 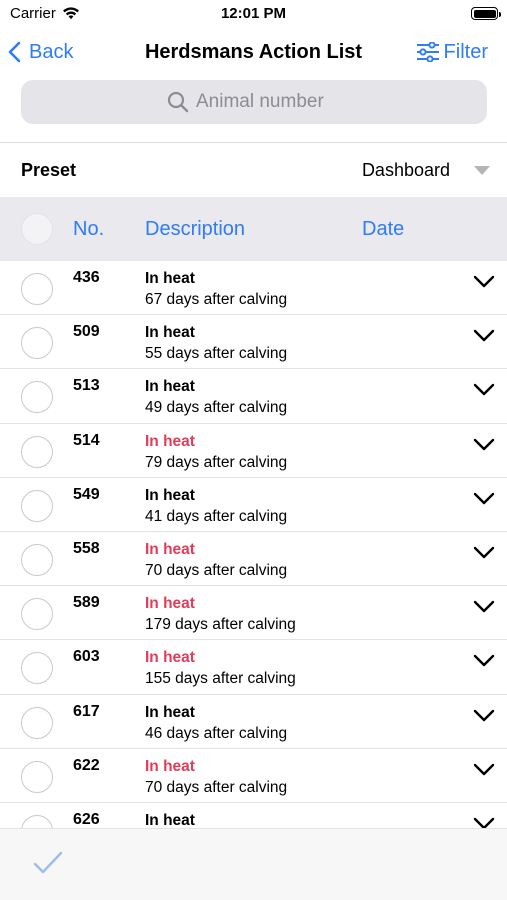 I want to click on list-item: 436 In heat 67 days after calving, so click(x=253, y=288).